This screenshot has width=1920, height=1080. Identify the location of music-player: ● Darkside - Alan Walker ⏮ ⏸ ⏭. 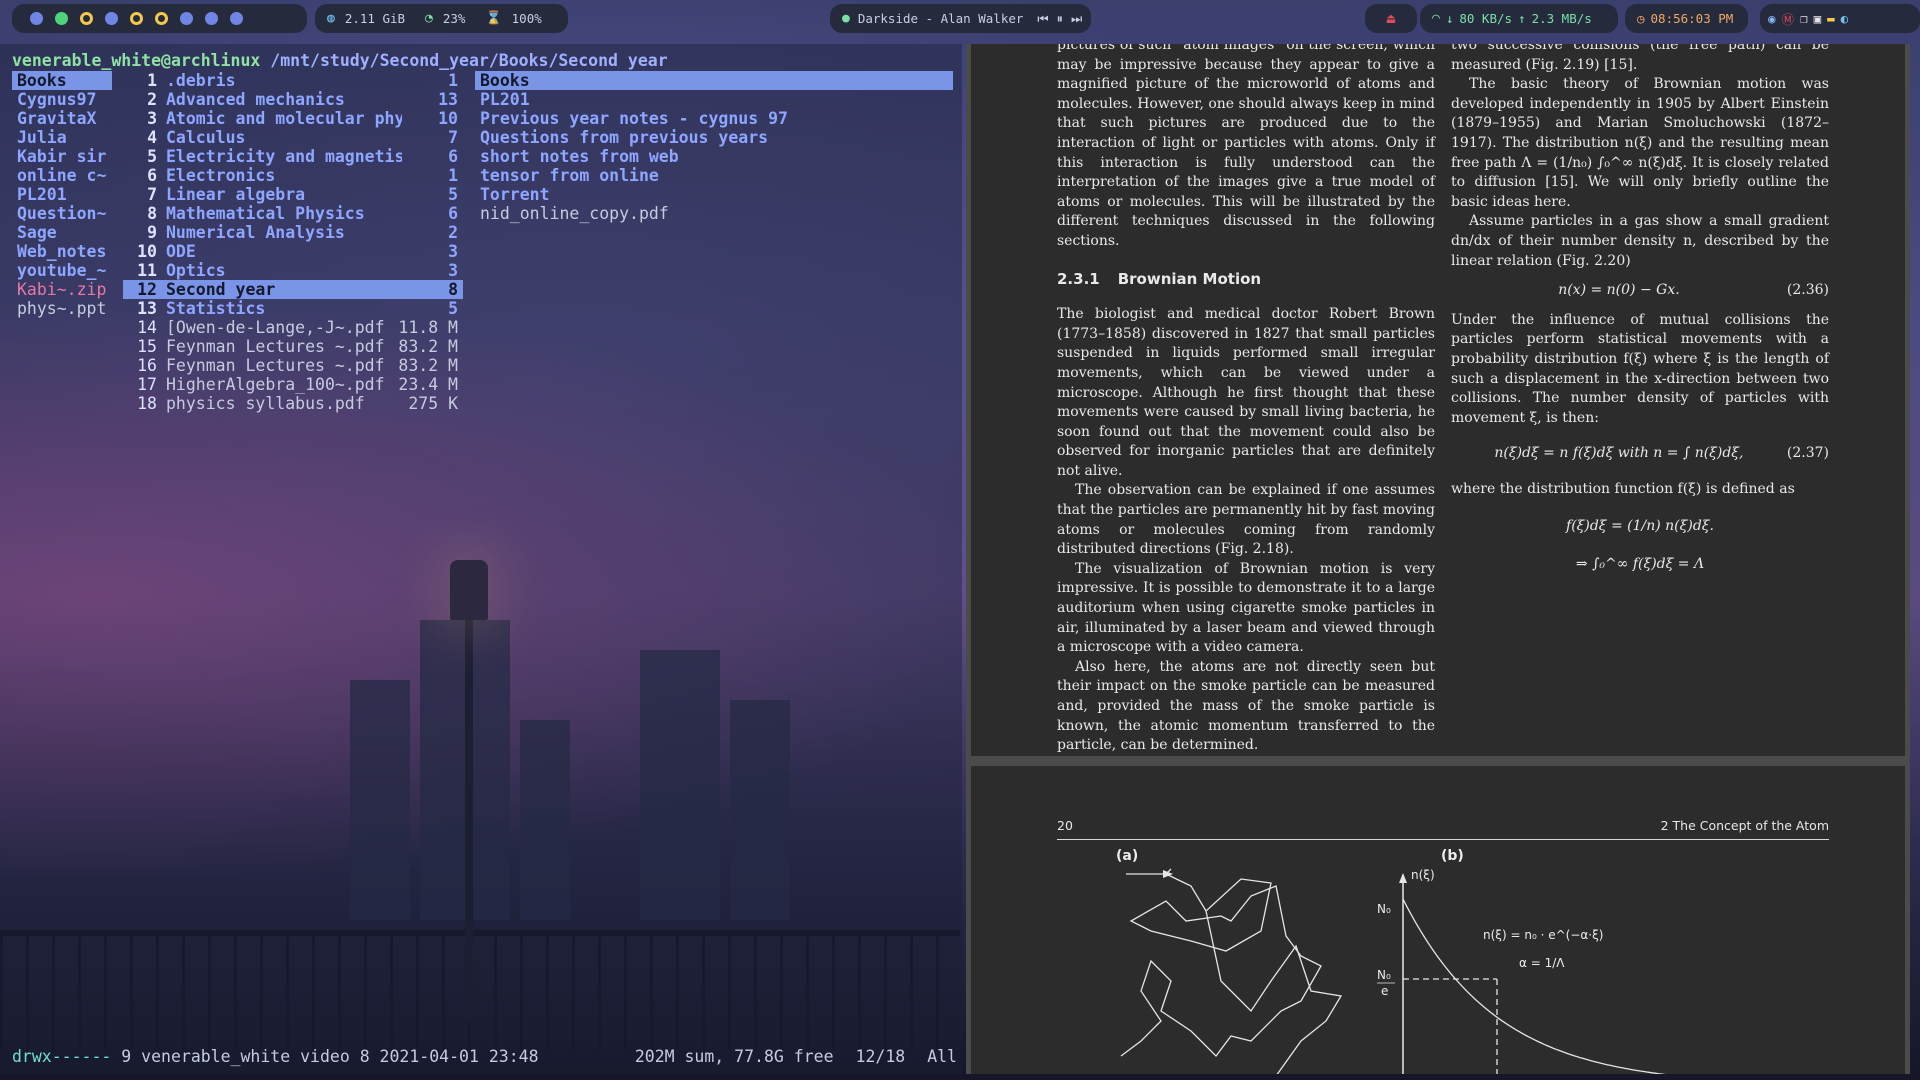
(960, 18).